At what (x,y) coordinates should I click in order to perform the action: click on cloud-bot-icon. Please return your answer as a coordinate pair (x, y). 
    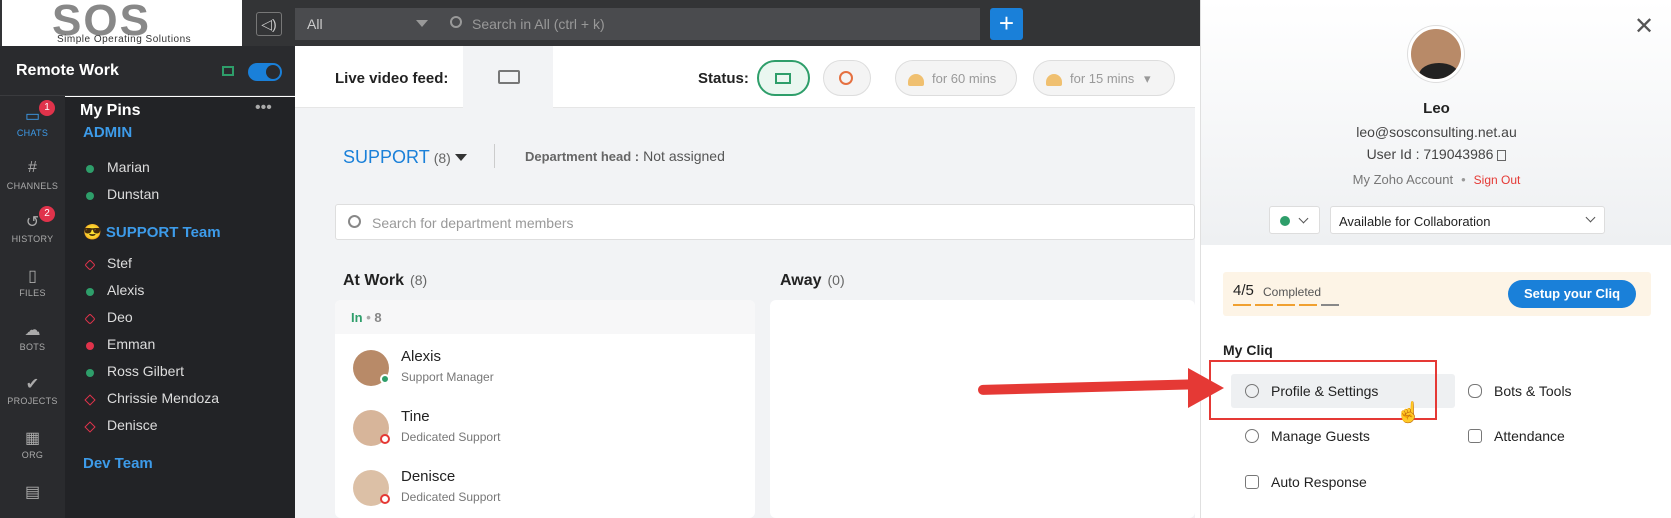
    Looking at the image, I should click on (1475, 391).